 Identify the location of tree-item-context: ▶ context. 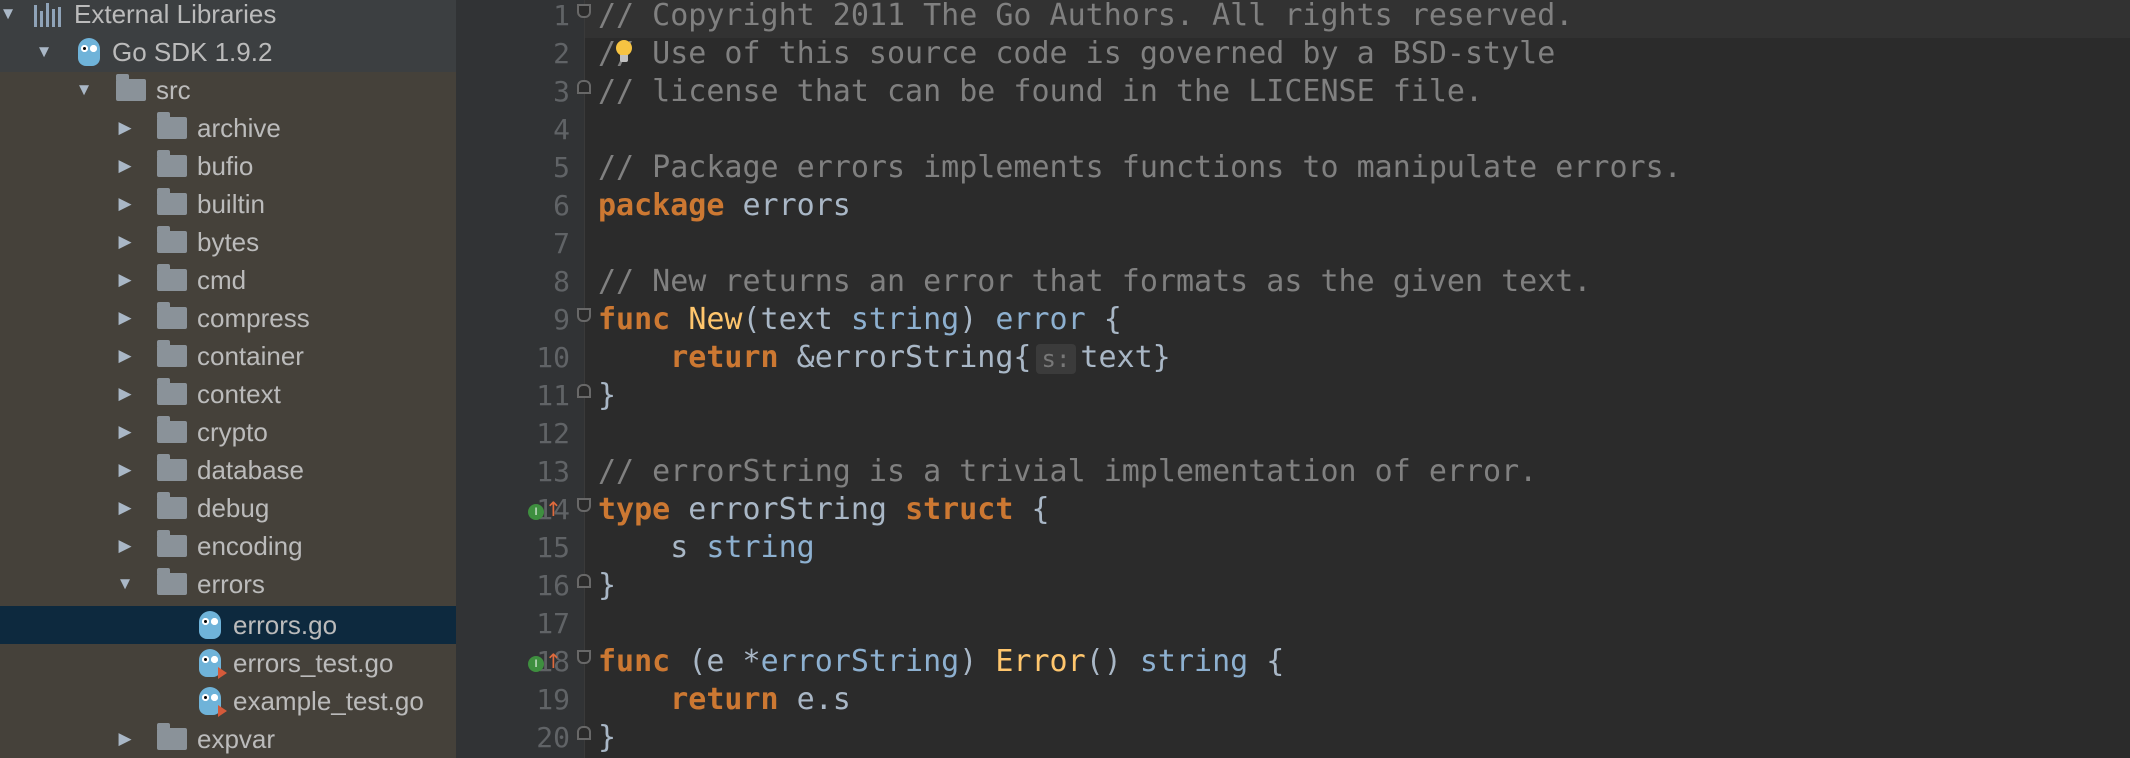
(228, 394).